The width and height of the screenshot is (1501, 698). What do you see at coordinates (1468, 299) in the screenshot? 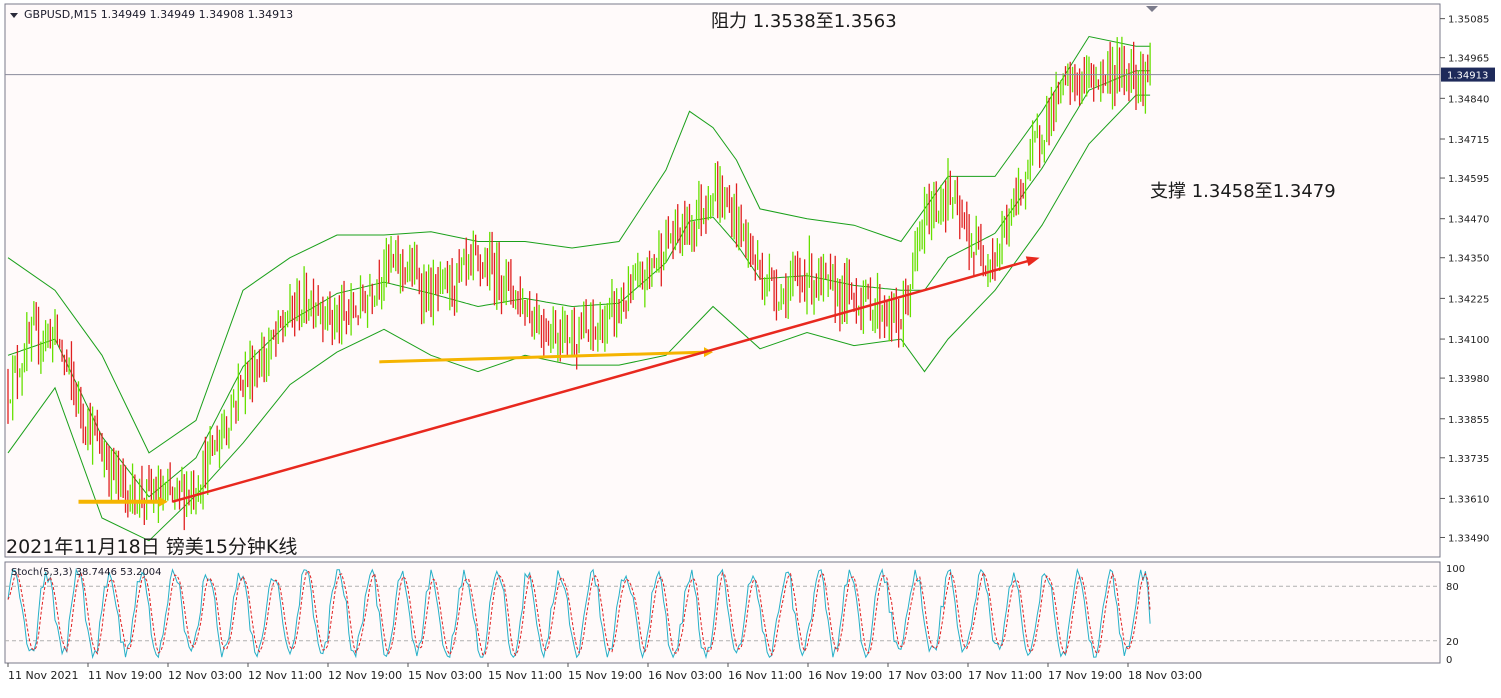
I see `y-tick-label: 1.34225` at bounding box center [1468, 299].